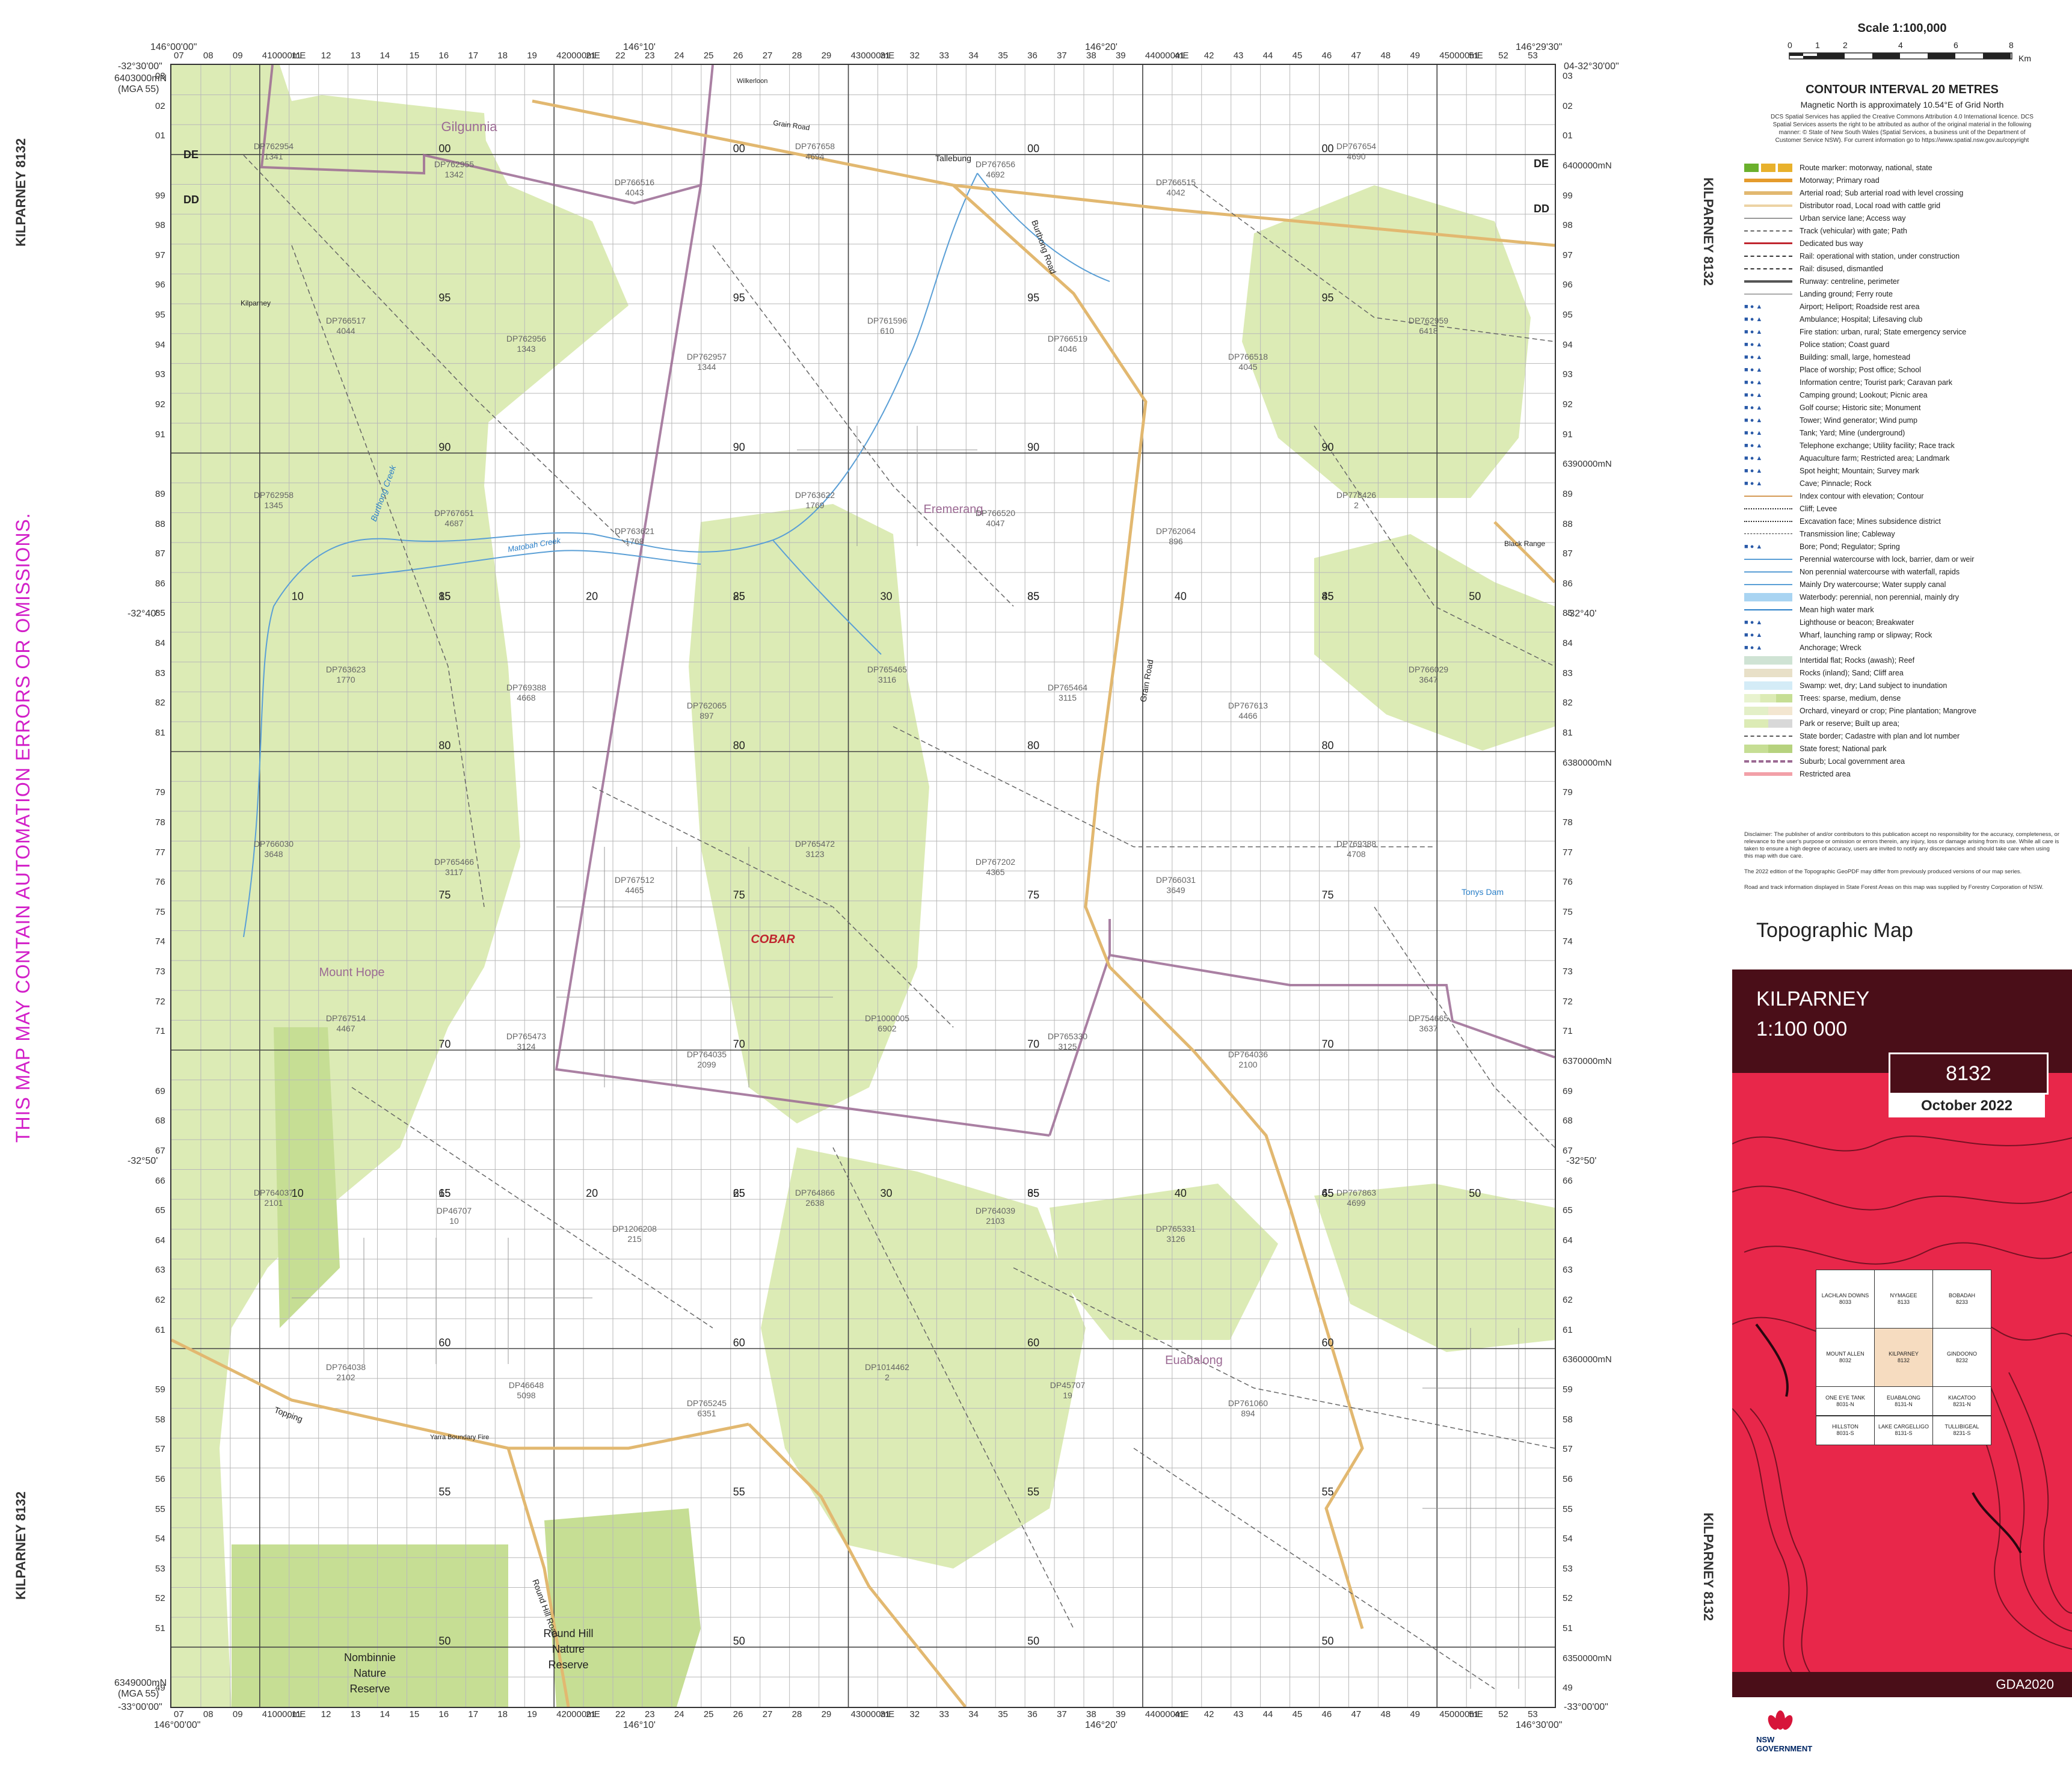  What do you see at coordinates (160, 643) in the screenshot?
I see `northing-tick-label: 84` at bounding box center [160, 643].